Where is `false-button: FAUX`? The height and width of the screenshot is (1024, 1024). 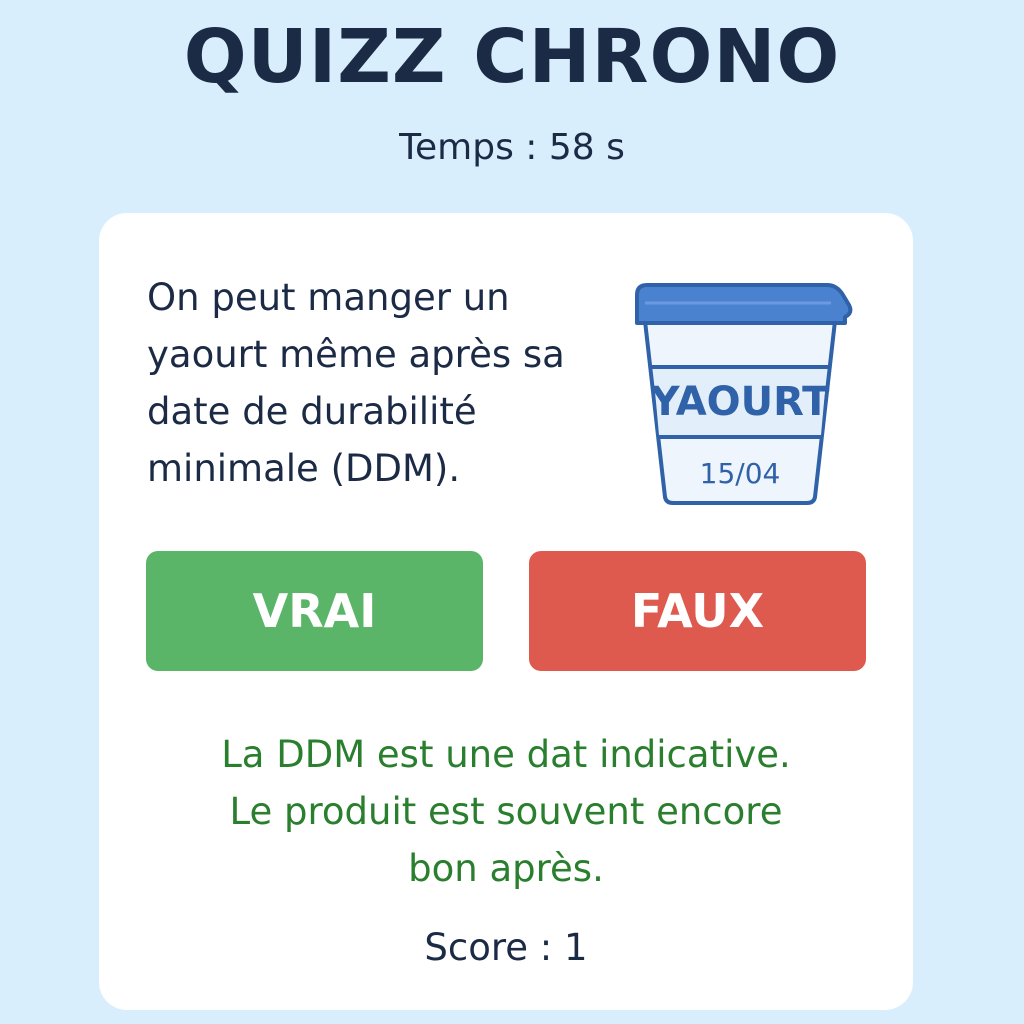
false-button: FAUX is located at coordinates (697, 611).